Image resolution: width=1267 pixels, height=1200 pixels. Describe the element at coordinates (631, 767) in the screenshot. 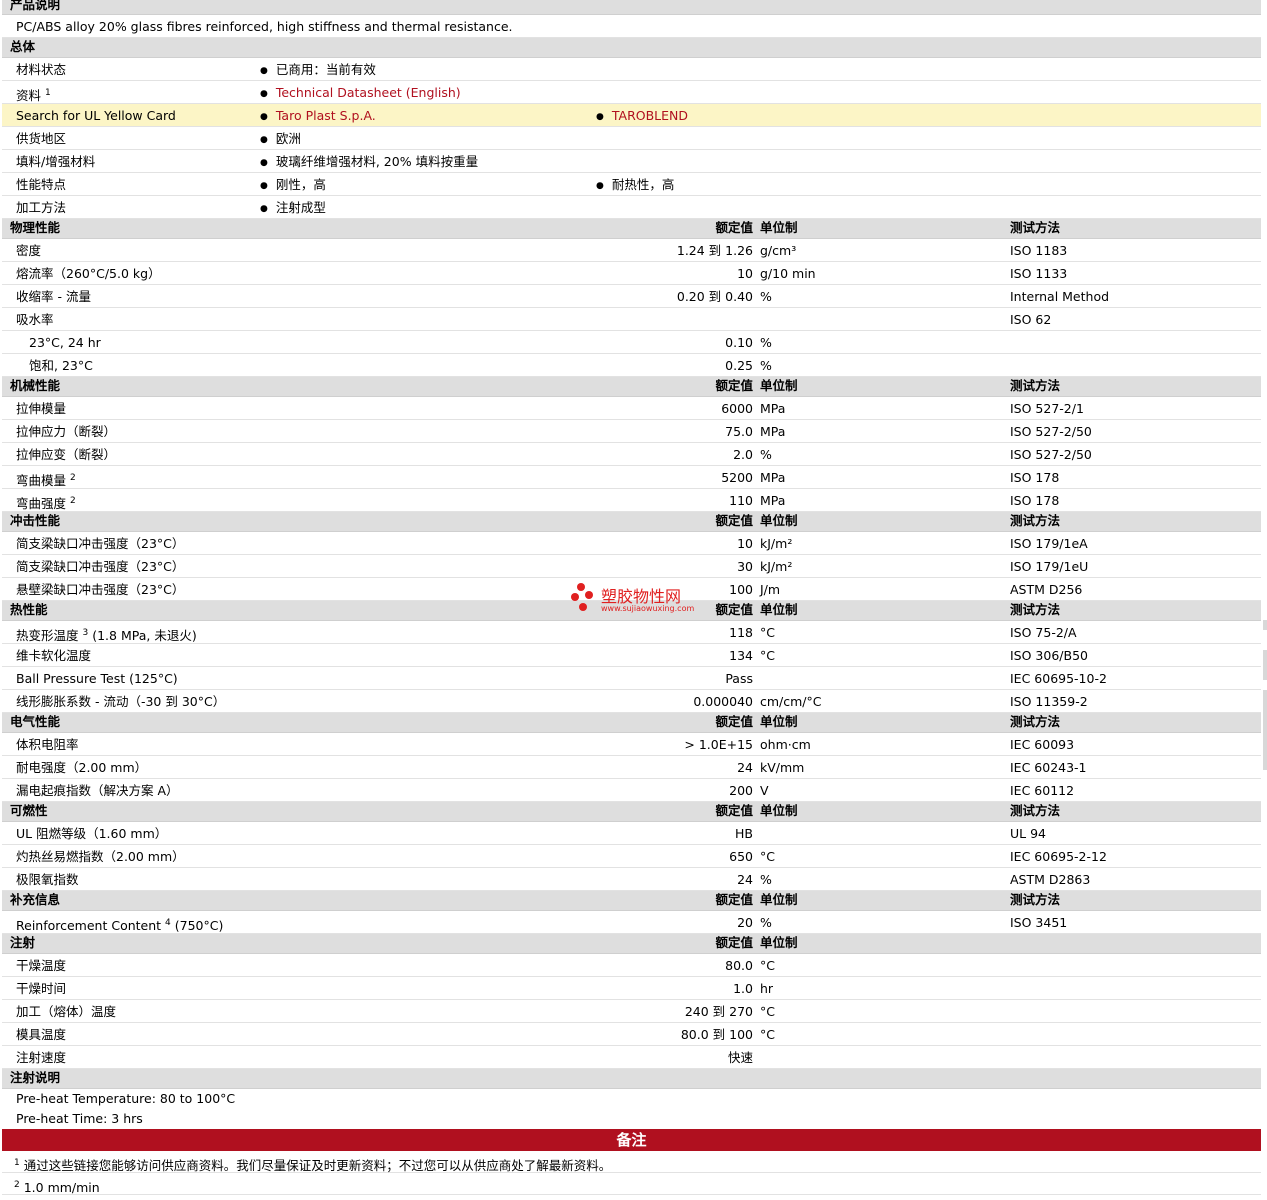

I see `property-row: 耐电强度（2.00 mm） 24 kV/mm IEC 60243-1` at that location.